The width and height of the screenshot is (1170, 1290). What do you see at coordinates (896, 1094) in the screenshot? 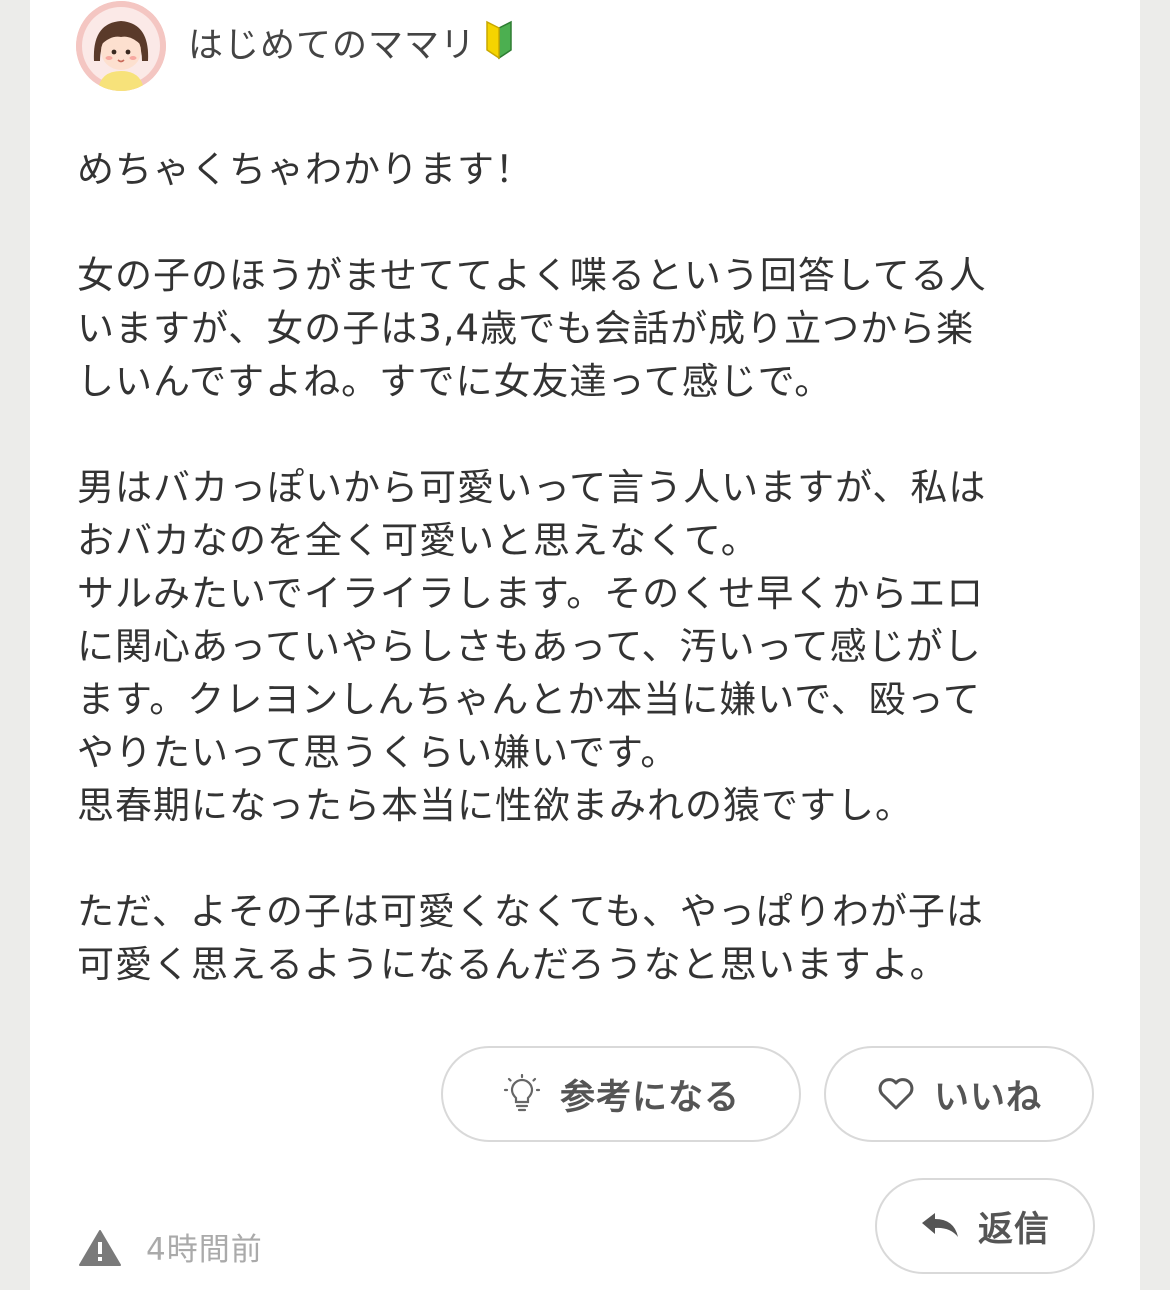
I see `heart-icon` at bounding box center [896, 1094].